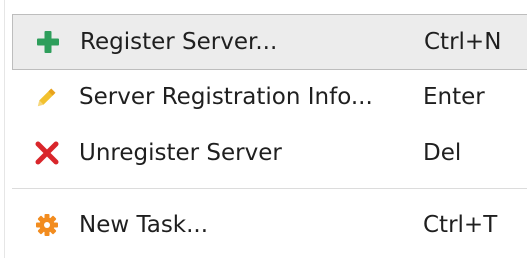 This screenshot has width=527, height=258. I want to click on gear-icon, so click(47, 225).